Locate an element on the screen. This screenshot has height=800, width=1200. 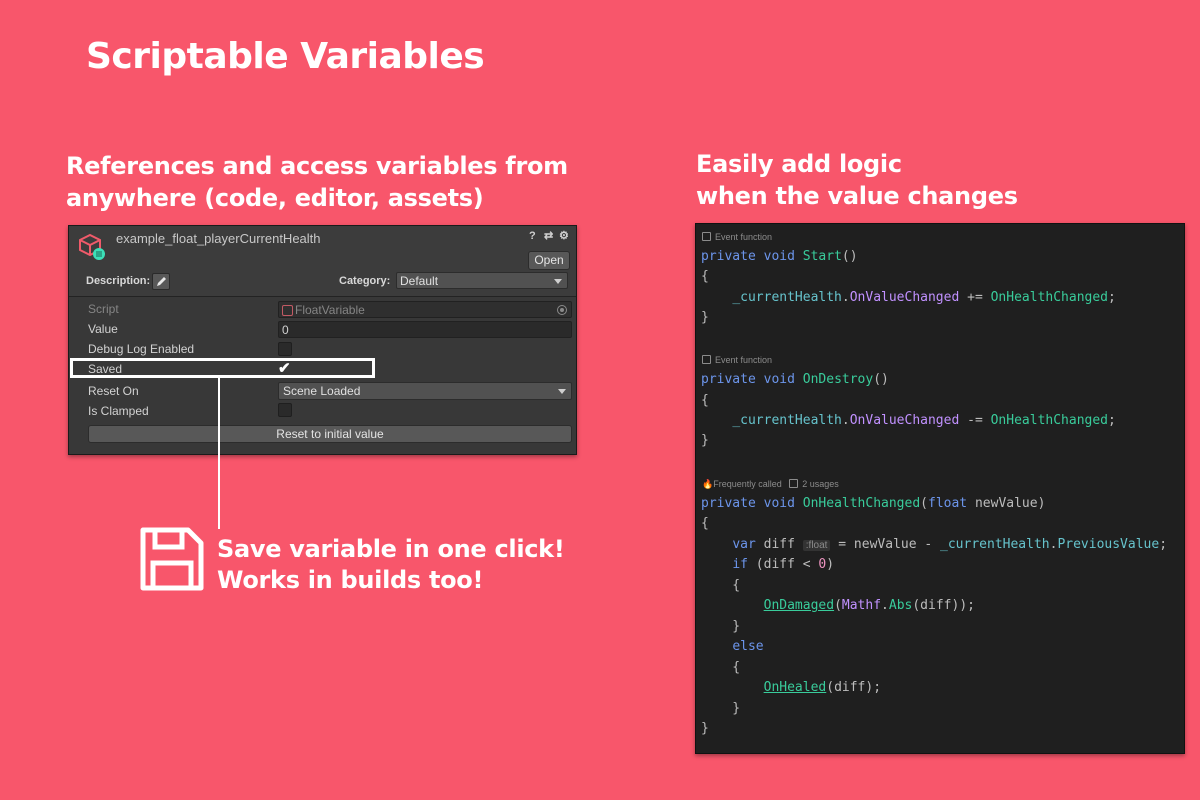
code-line: OnHealed(diff); is located at coordinates (822, 687).